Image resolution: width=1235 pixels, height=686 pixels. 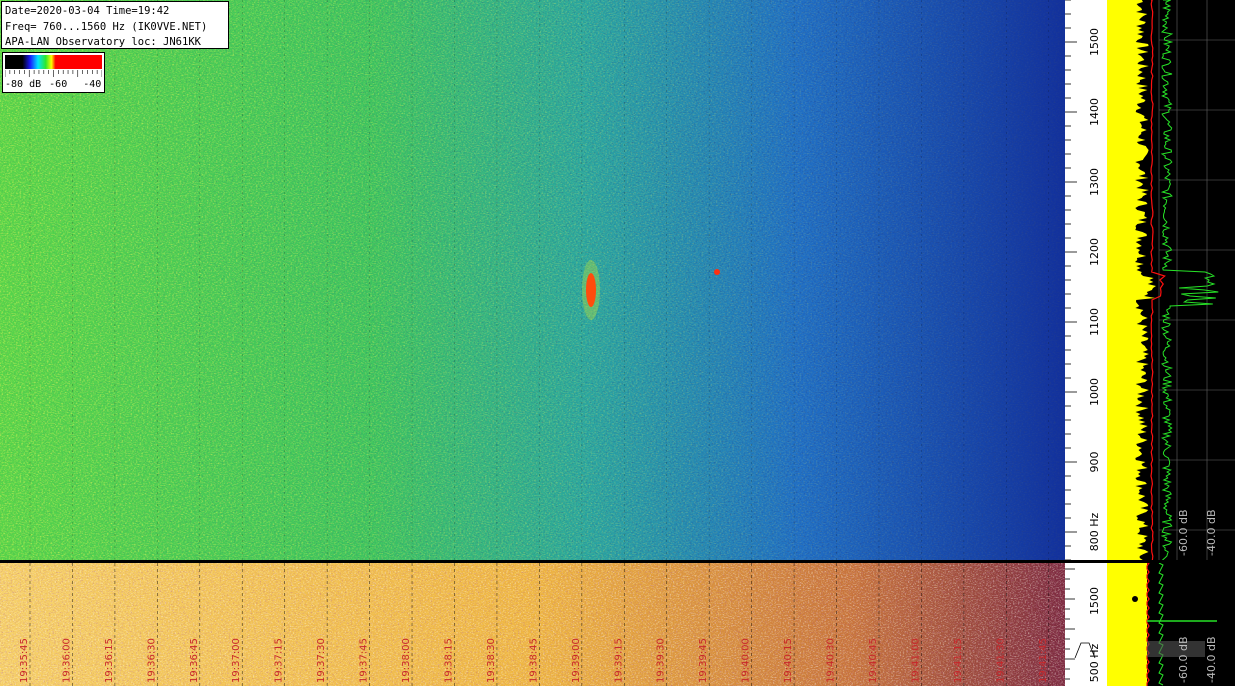 What do you see at coordinates (1094, 462) in the screenshot?
I see `freq-tick-label: 900` at bounding box center [1094, 462].